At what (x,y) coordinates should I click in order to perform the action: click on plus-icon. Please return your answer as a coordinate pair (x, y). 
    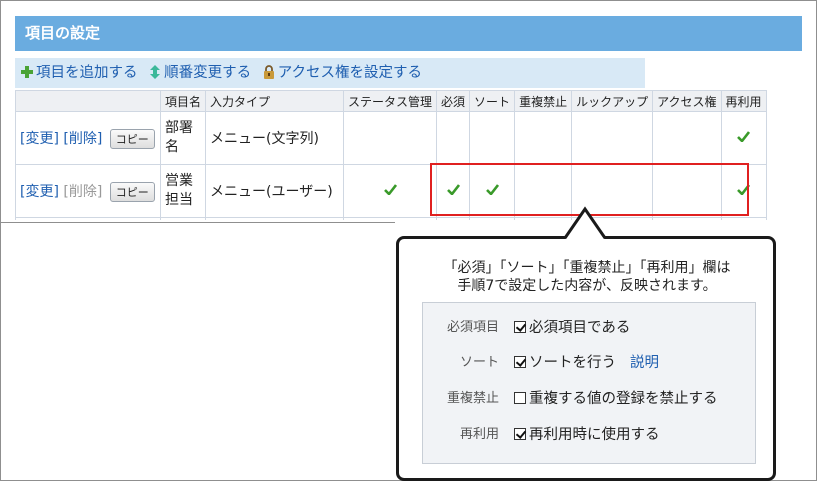
    Looking at the image, I should click on (27, 72).